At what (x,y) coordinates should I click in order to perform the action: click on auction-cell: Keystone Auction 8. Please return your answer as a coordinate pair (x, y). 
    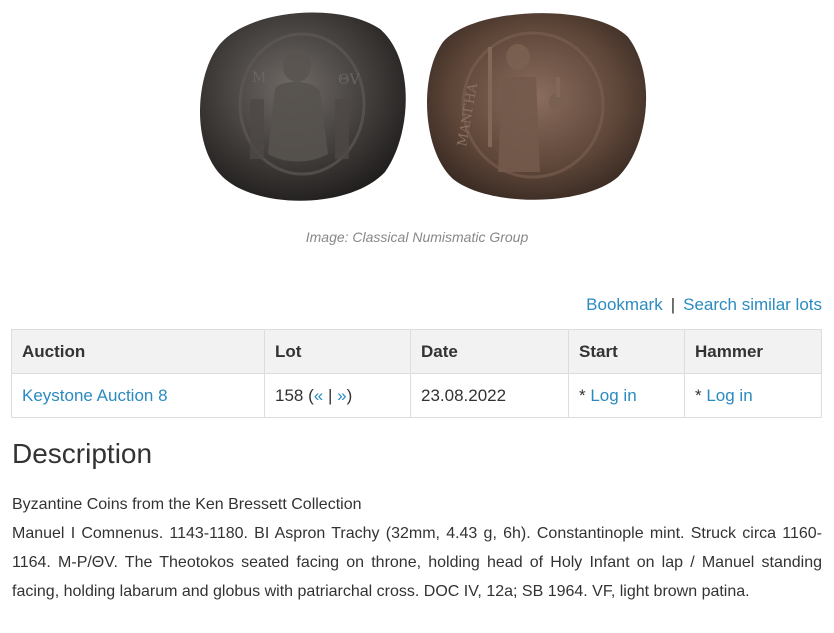
    Looking at the image, I should click on (138, 395).